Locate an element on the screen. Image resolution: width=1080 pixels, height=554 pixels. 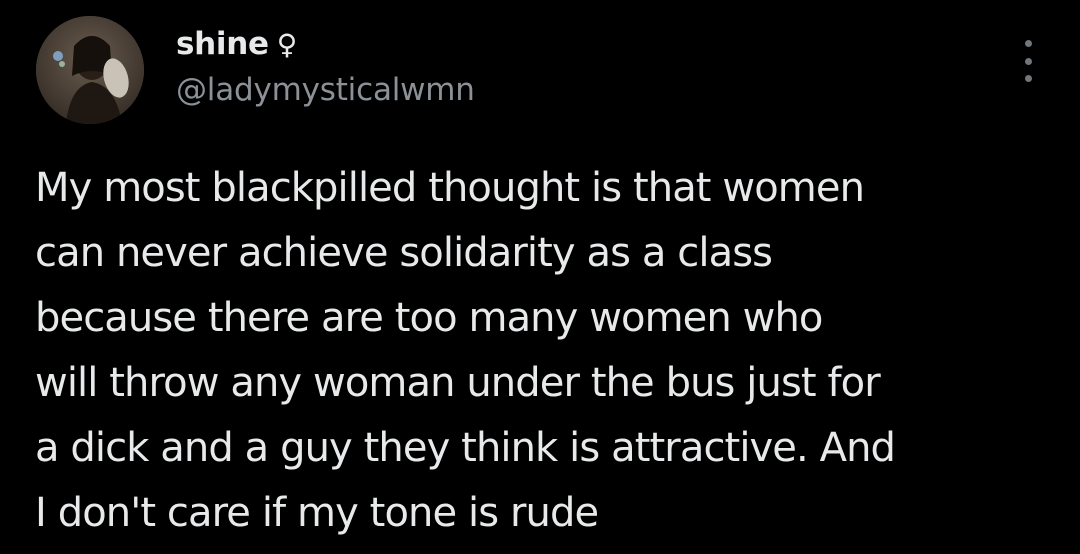
tweet-text-line: I don't care if my tone is rude is located at coordinates (317, 513).